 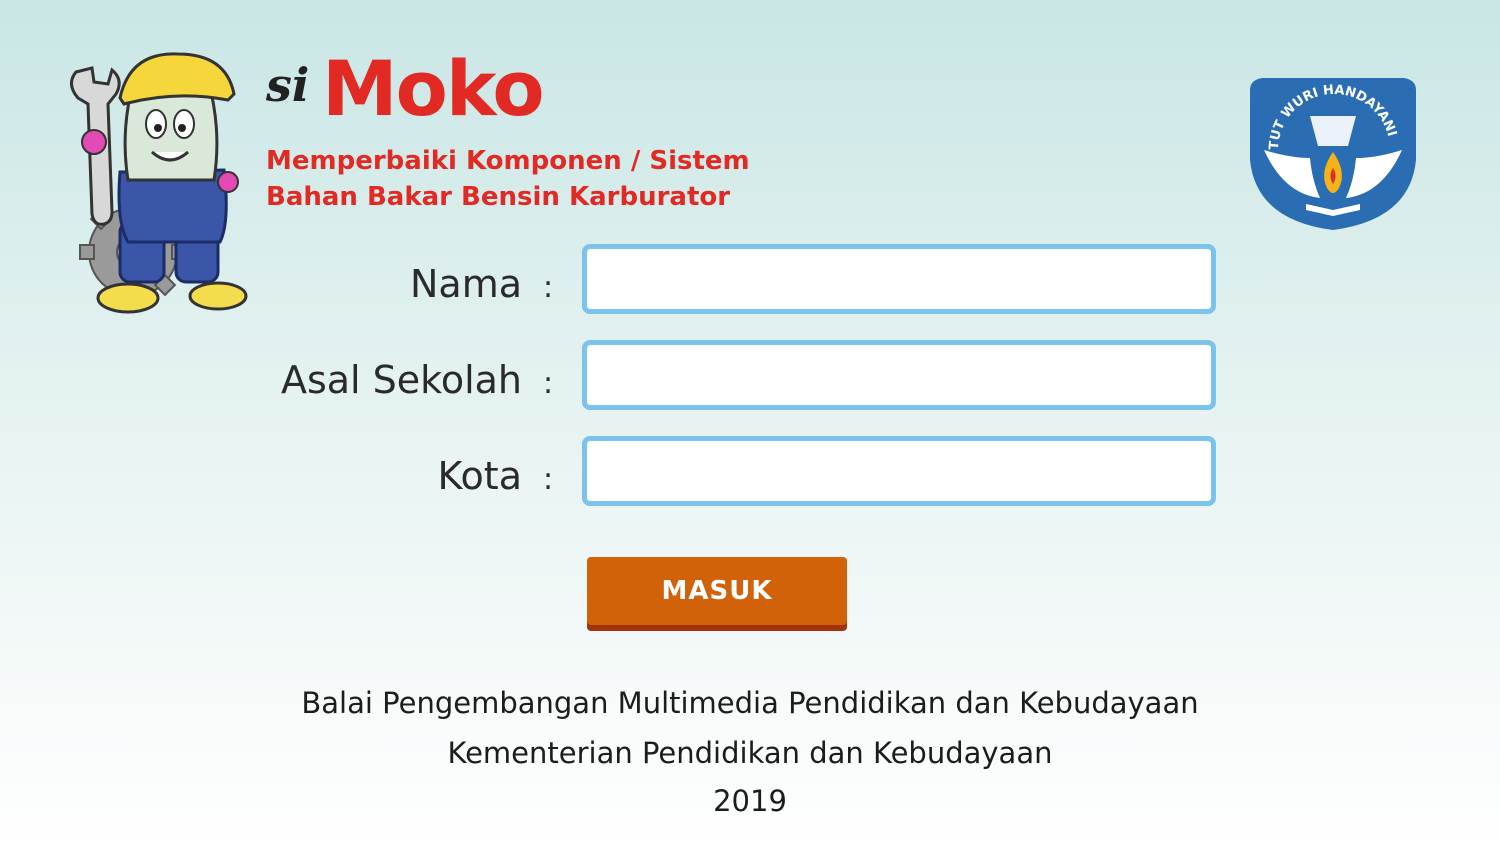 I want to click on nama-label: Nama, so click(x=465, y=284).